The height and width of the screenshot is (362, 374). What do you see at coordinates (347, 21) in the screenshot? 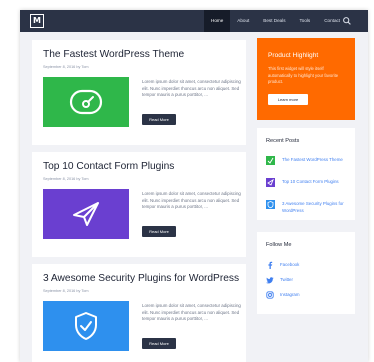
I see `search-icon` at bounding box center [347, 21].